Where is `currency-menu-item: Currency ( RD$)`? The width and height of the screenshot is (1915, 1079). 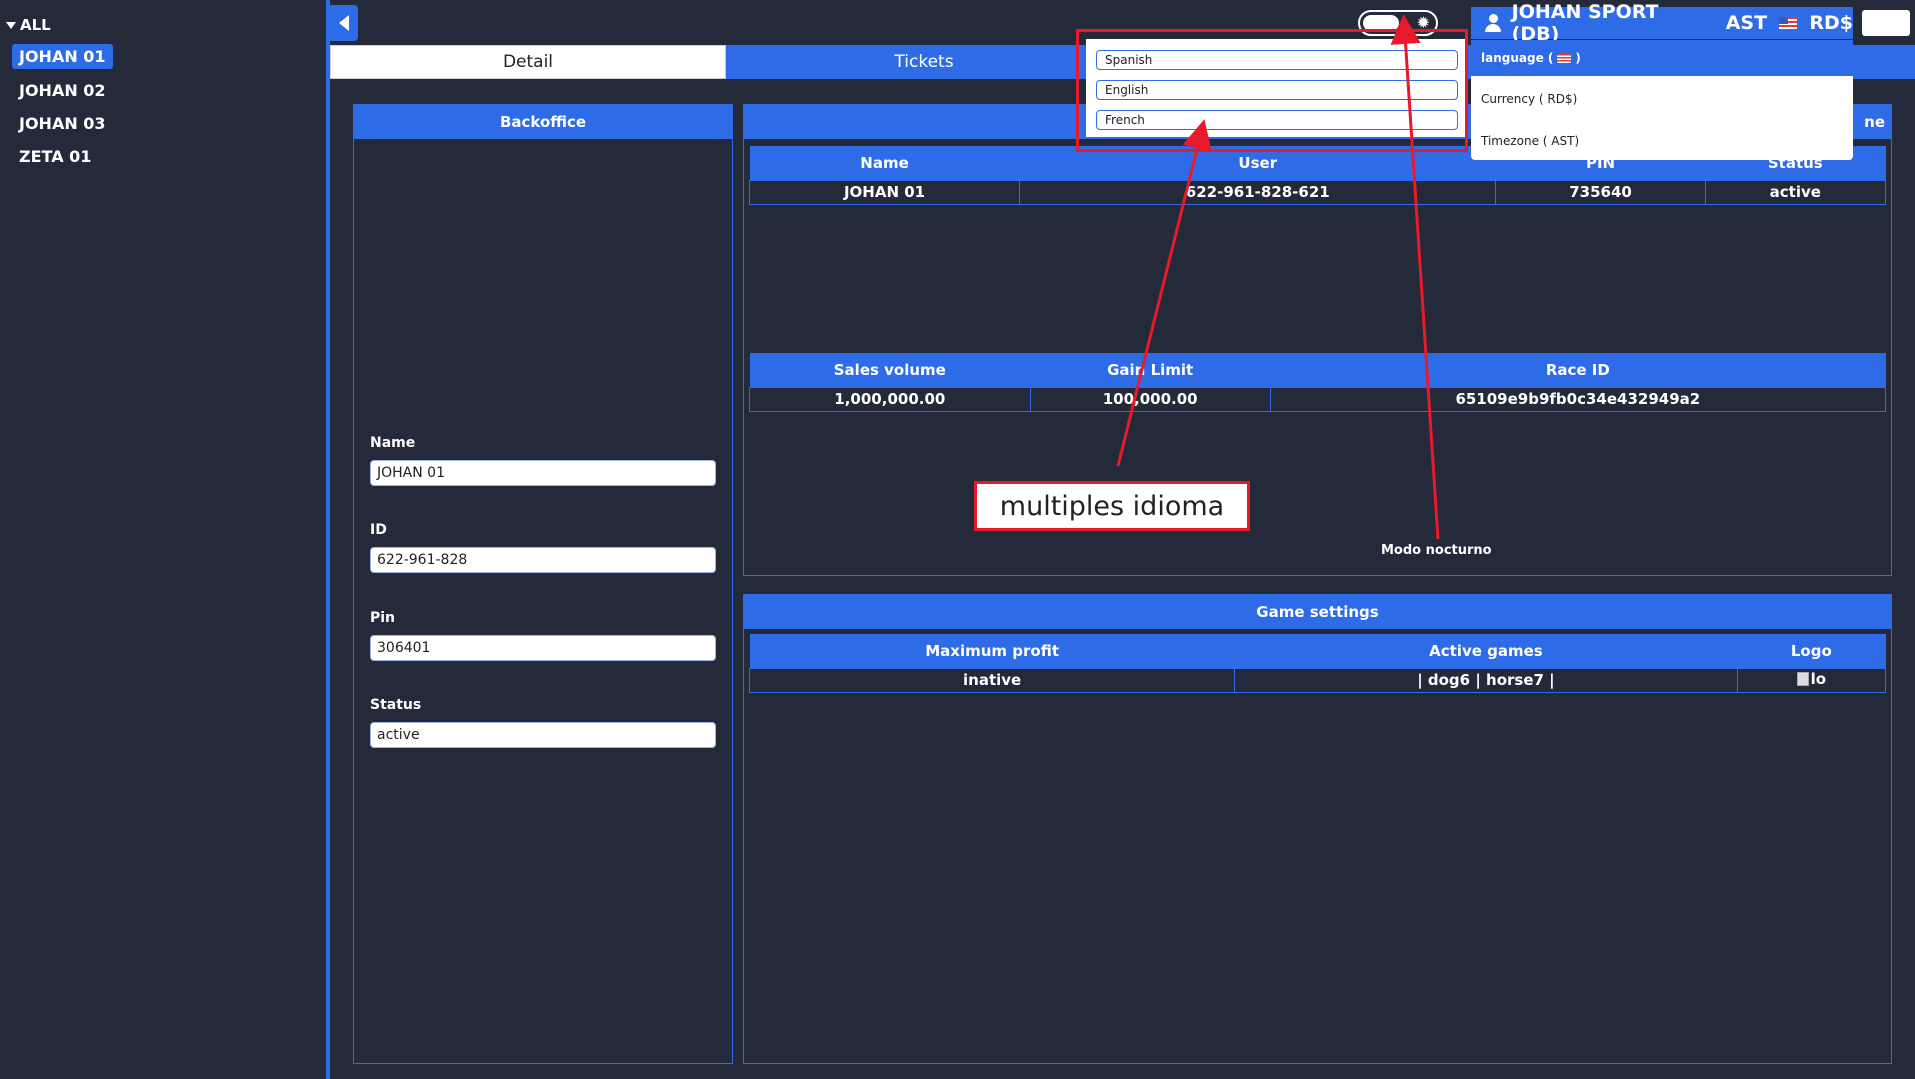 currency-menu-item: Currency ( RD$) is located at coordinates (1529, 99).